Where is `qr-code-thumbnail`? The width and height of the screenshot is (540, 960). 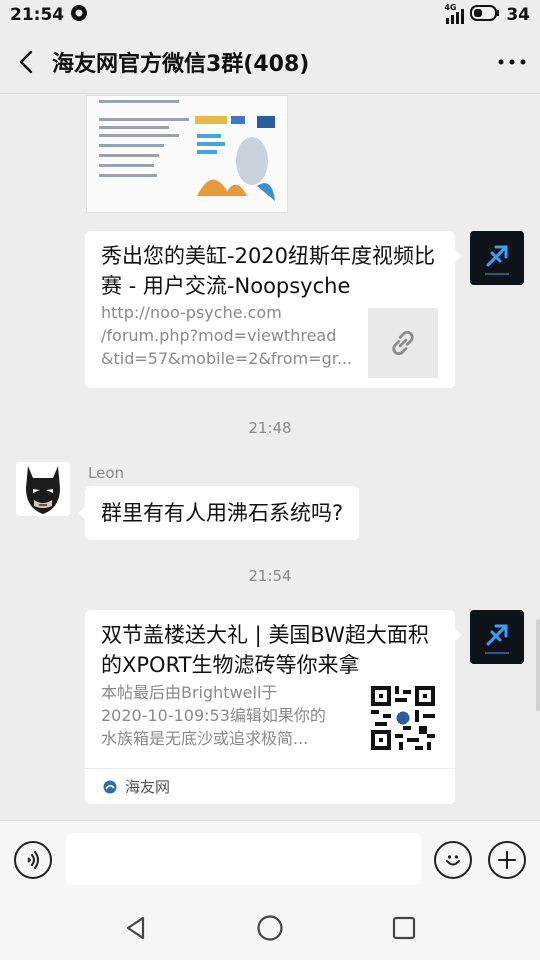
qr-code-thumbnail is located at coordinates (403, 718).